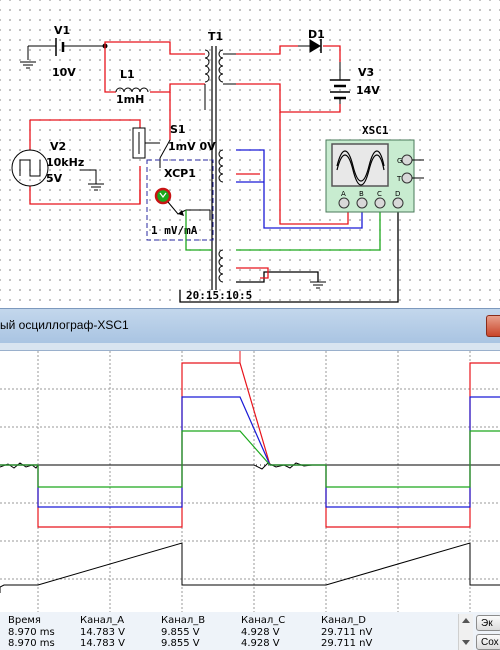 This screenshot has height=650, width=500. I want to click on v2-pulse-source, so click(30, 168).